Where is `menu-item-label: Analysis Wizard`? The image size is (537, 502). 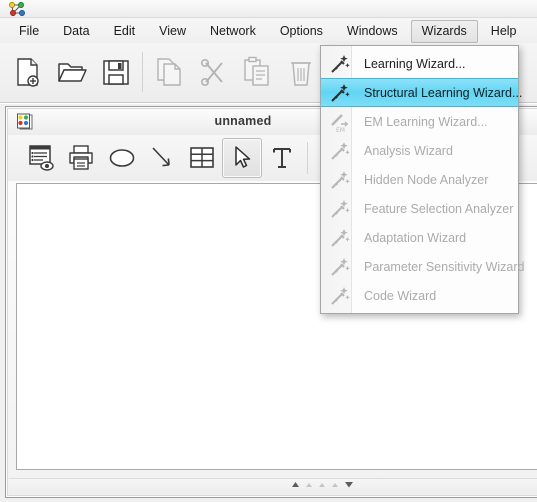 menu-item-label: Analysis Wizard is located at coordinates (408, 150).